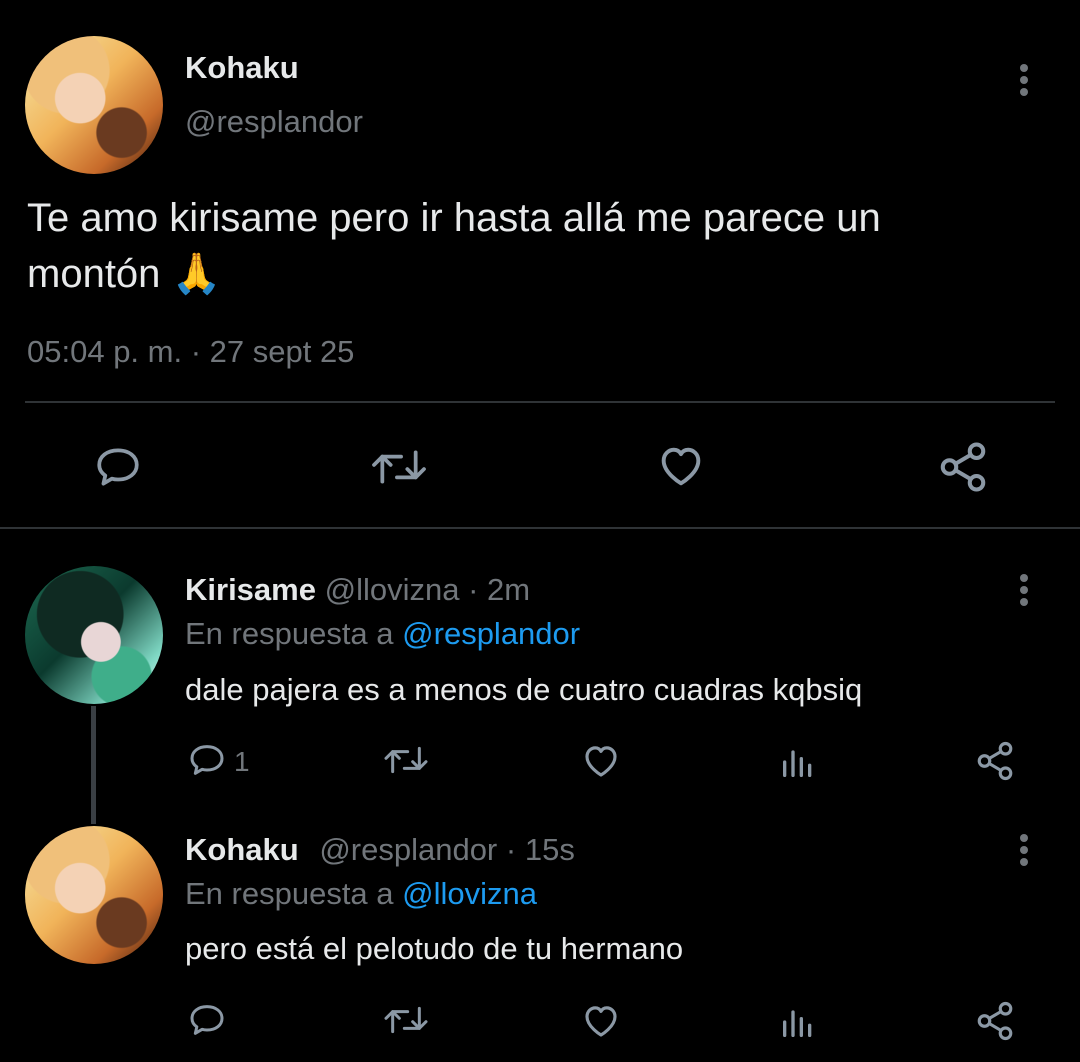 This screenshot has height=1062, width=1080. Describe the element at coordinates (242, 761) in the screenshot. I see `reply-count: 1` at that location.